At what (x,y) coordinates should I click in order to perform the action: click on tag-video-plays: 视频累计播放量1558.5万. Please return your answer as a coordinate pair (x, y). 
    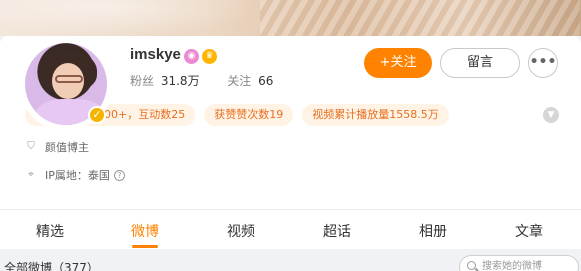
    Looking at the image, I should click on (375, 115).